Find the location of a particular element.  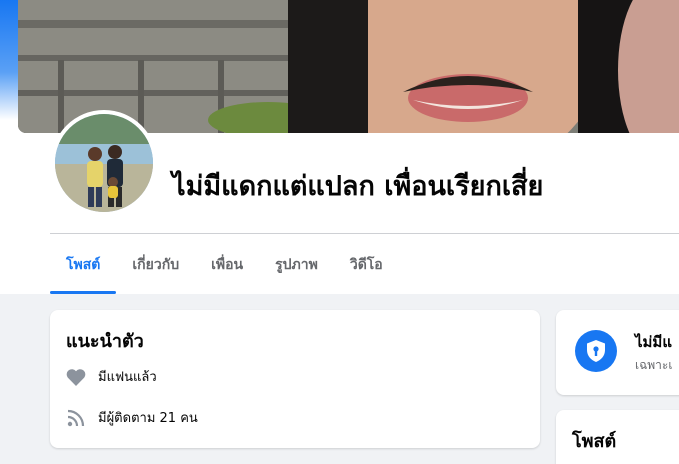

followers-row: มีผู้ติดตาม 21 คน is located at coordinates (132, 417).